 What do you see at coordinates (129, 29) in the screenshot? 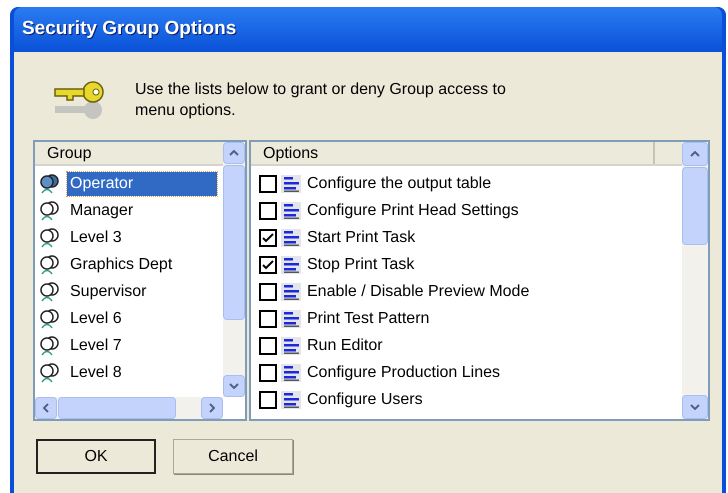
I see `window-title: Security Group Options` at bounding box center [129, 29].